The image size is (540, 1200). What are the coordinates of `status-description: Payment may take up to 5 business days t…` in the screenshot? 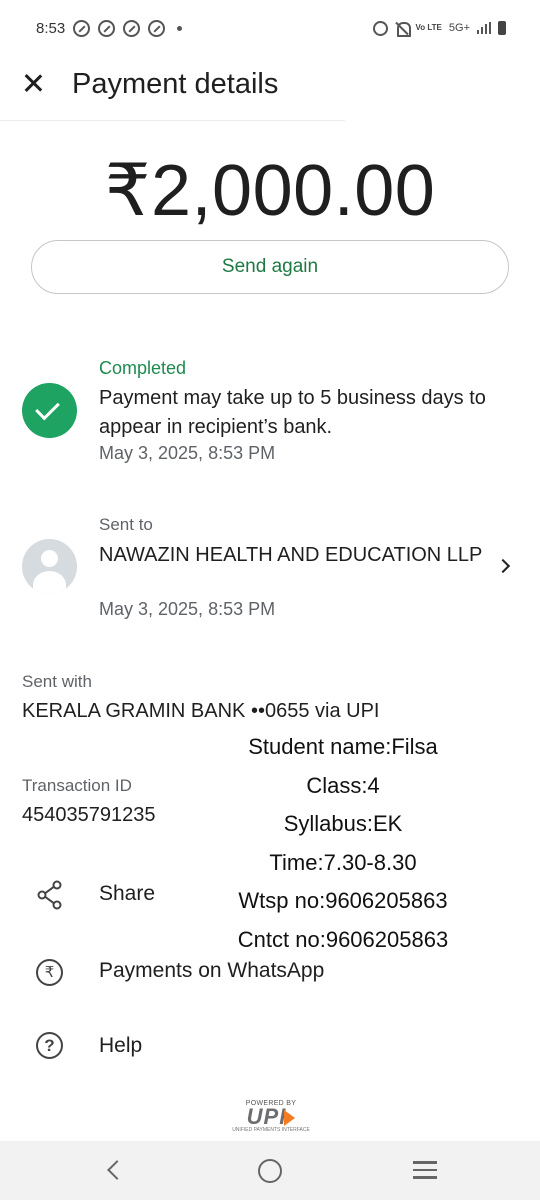 It's located at (292, 412).